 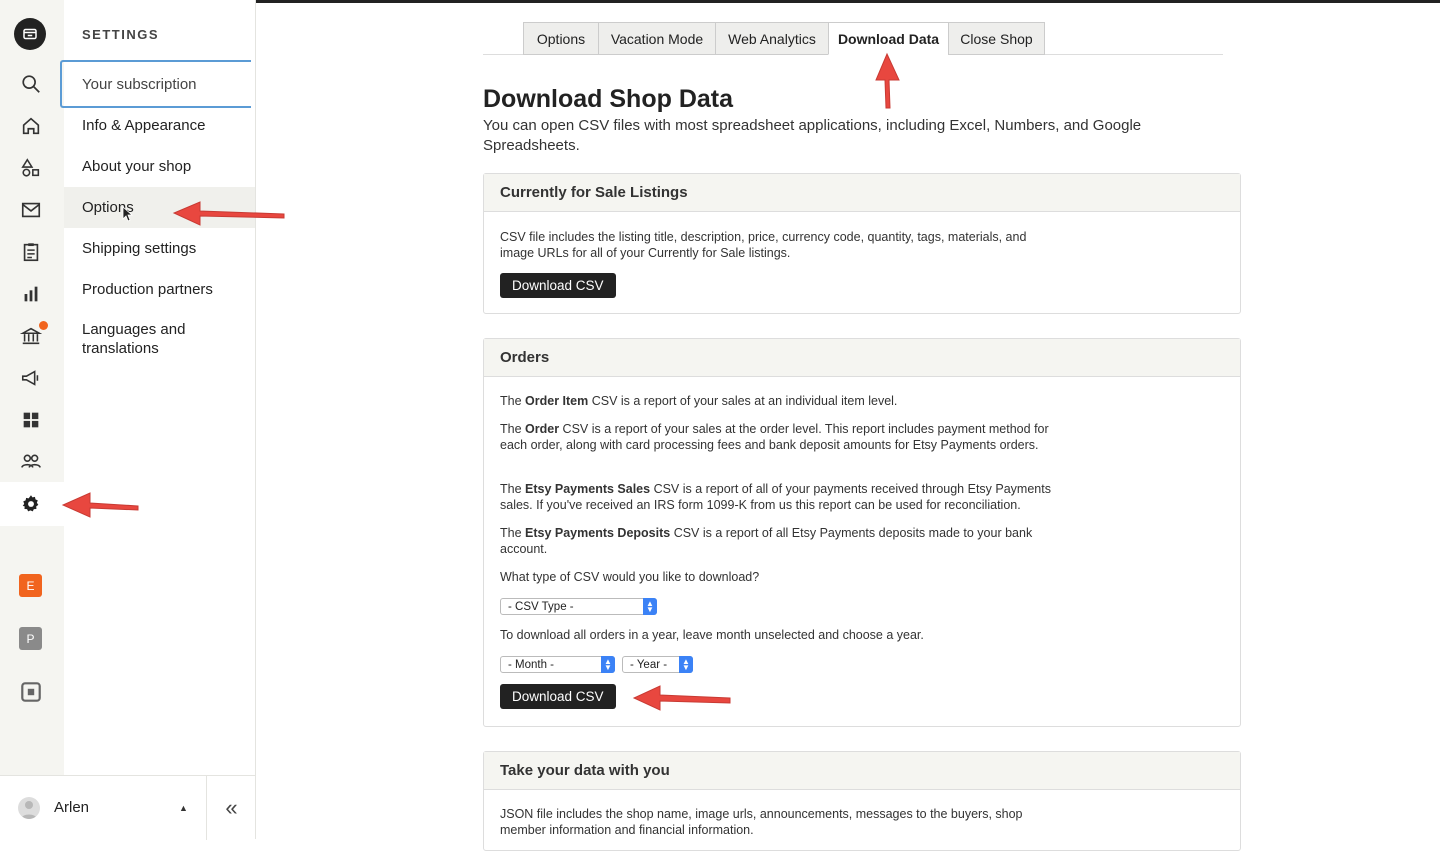 I want to click on shop-badge-letter: E, so click(x=30, y=585).